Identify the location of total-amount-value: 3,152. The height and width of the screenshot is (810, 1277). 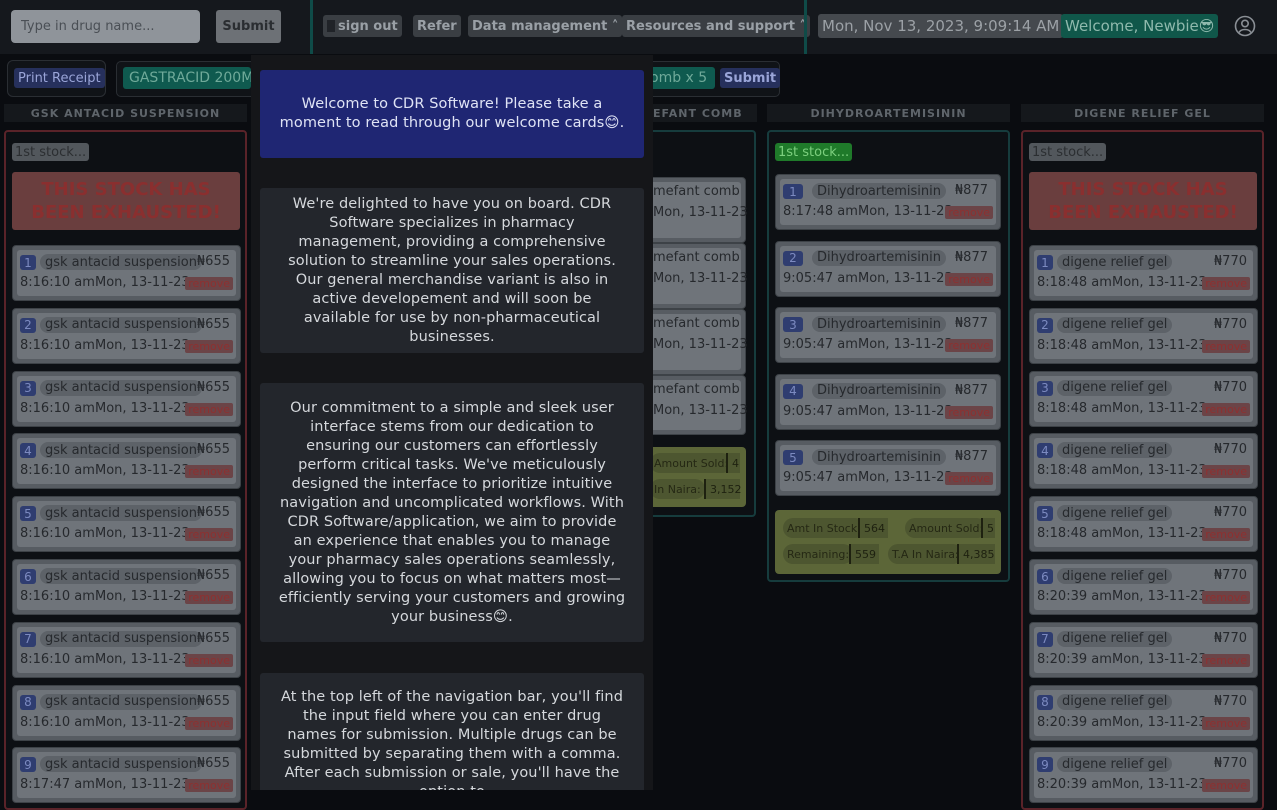
(723, 489).